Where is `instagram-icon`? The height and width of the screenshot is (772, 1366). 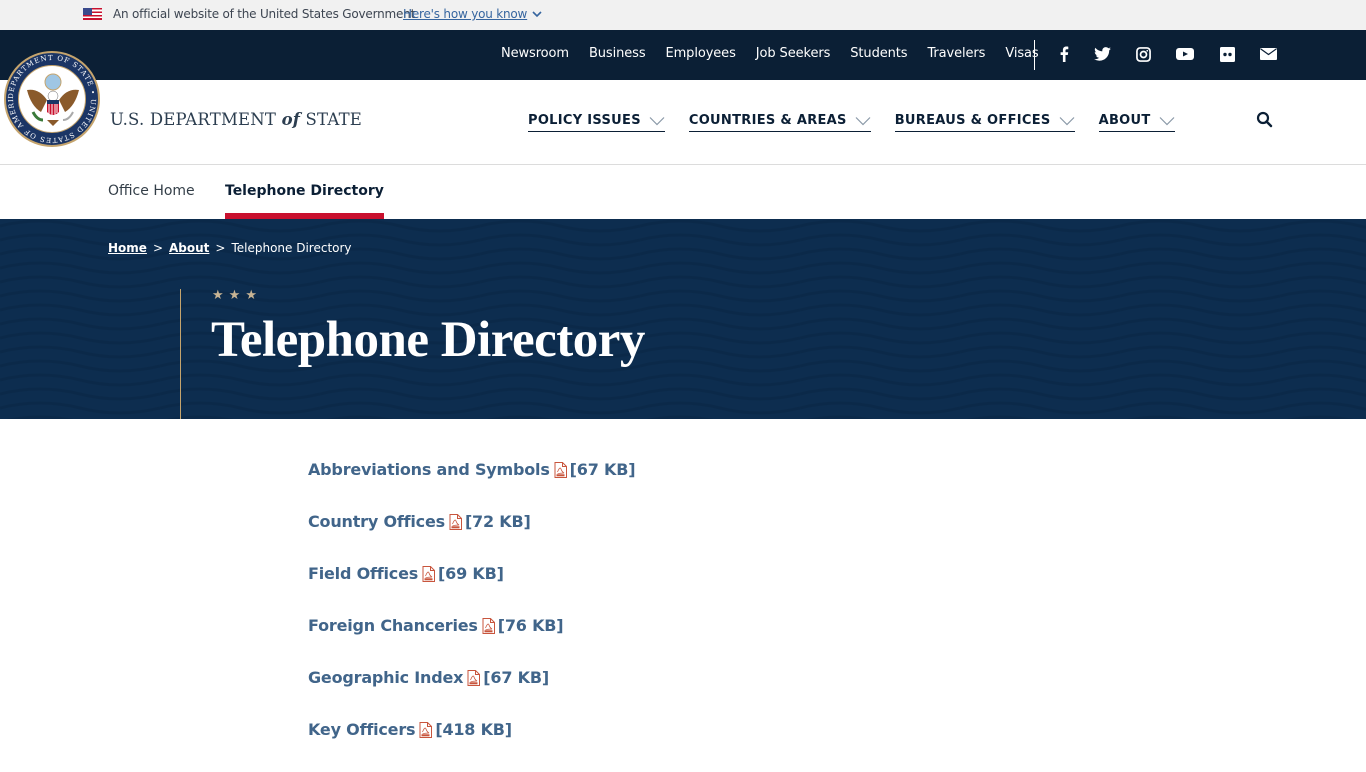 instagram-icon is located at coordinates (1143, 54).